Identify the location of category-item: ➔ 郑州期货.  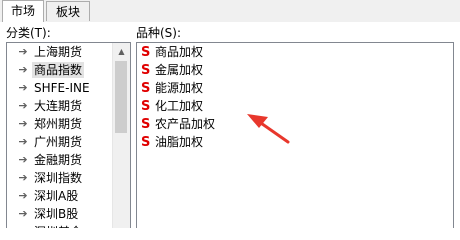
(60, 124).